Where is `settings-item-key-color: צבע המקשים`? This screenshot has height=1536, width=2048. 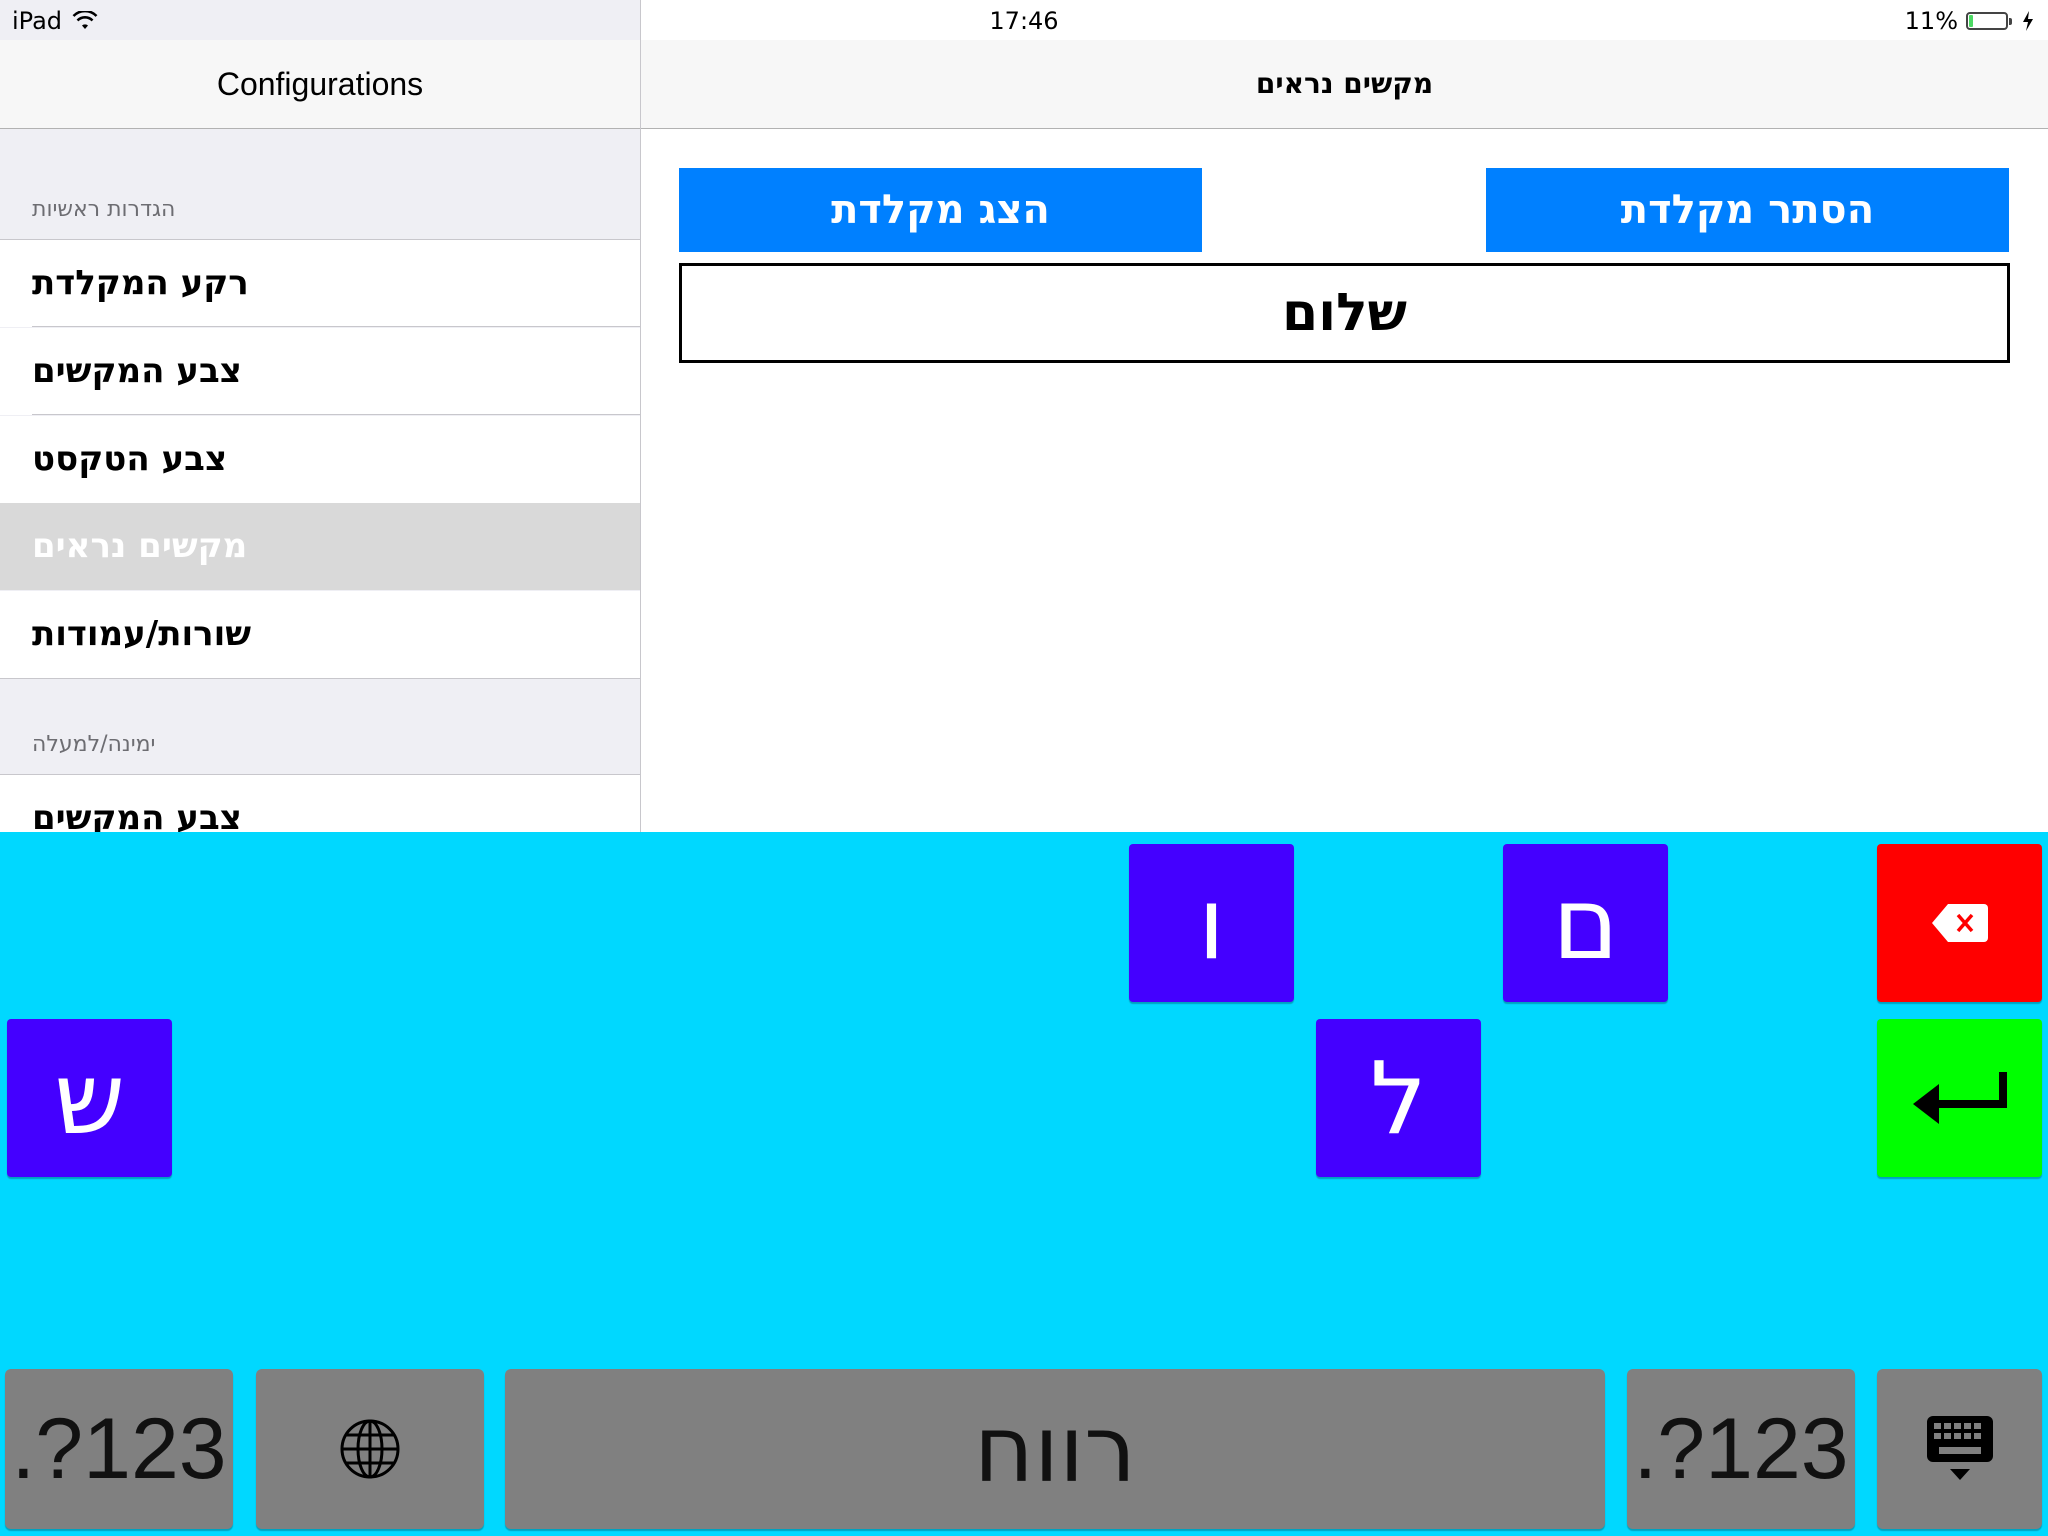 settings-item-key-color: צבע המקשים is located at coordinates (320, 371).